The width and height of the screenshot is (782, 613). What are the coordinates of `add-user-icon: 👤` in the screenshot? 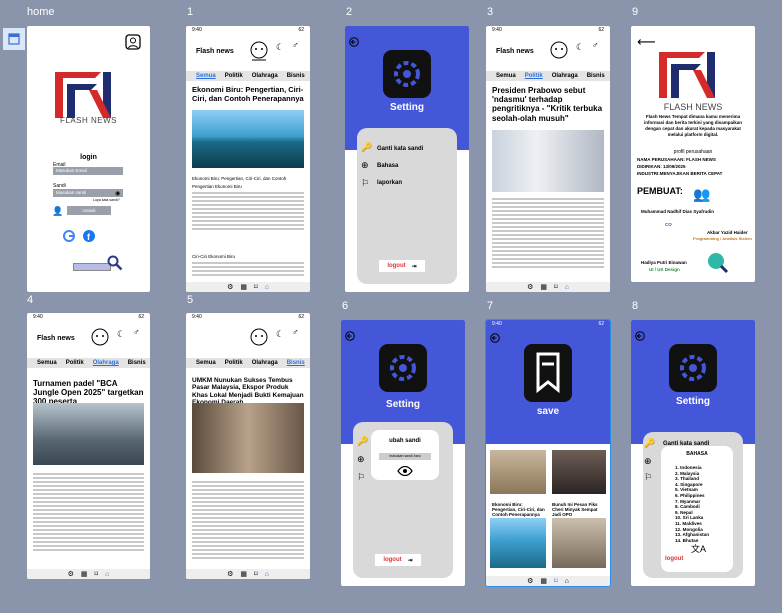 It's located at (57, 211).